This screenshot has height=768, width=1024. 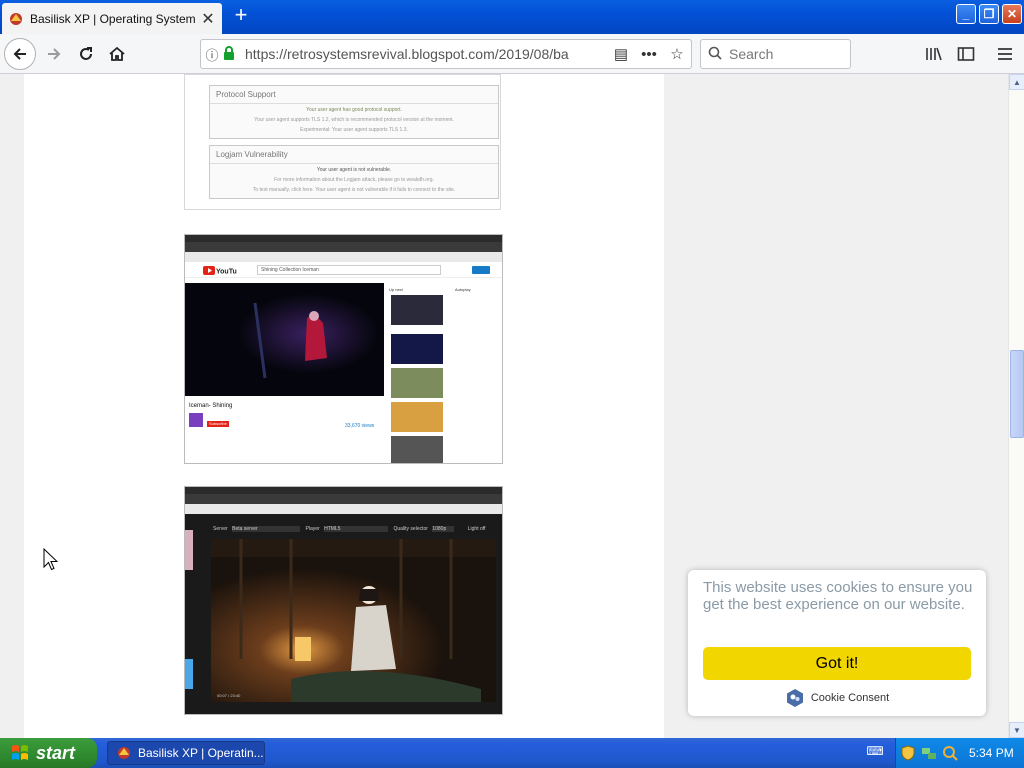 I want to click on security-shield-icon, so click(x=908, y=753).